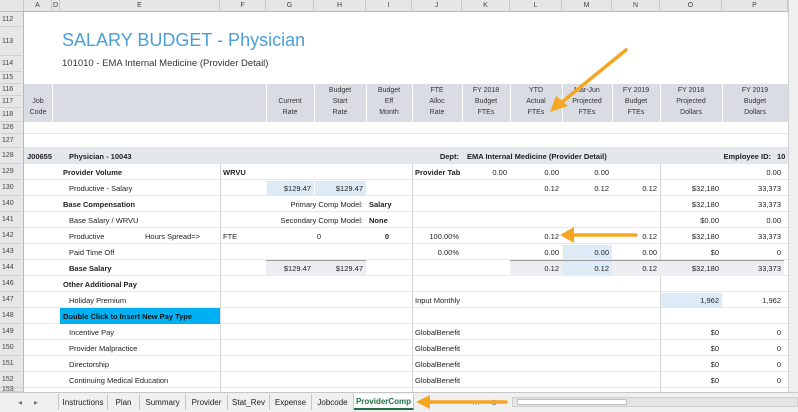 The width and height of the screenshot is (798, 412). Describe the element at coordinates (36, 402) in the screenshot. I see `tab-scroll-right-icon: ▸` at that location.